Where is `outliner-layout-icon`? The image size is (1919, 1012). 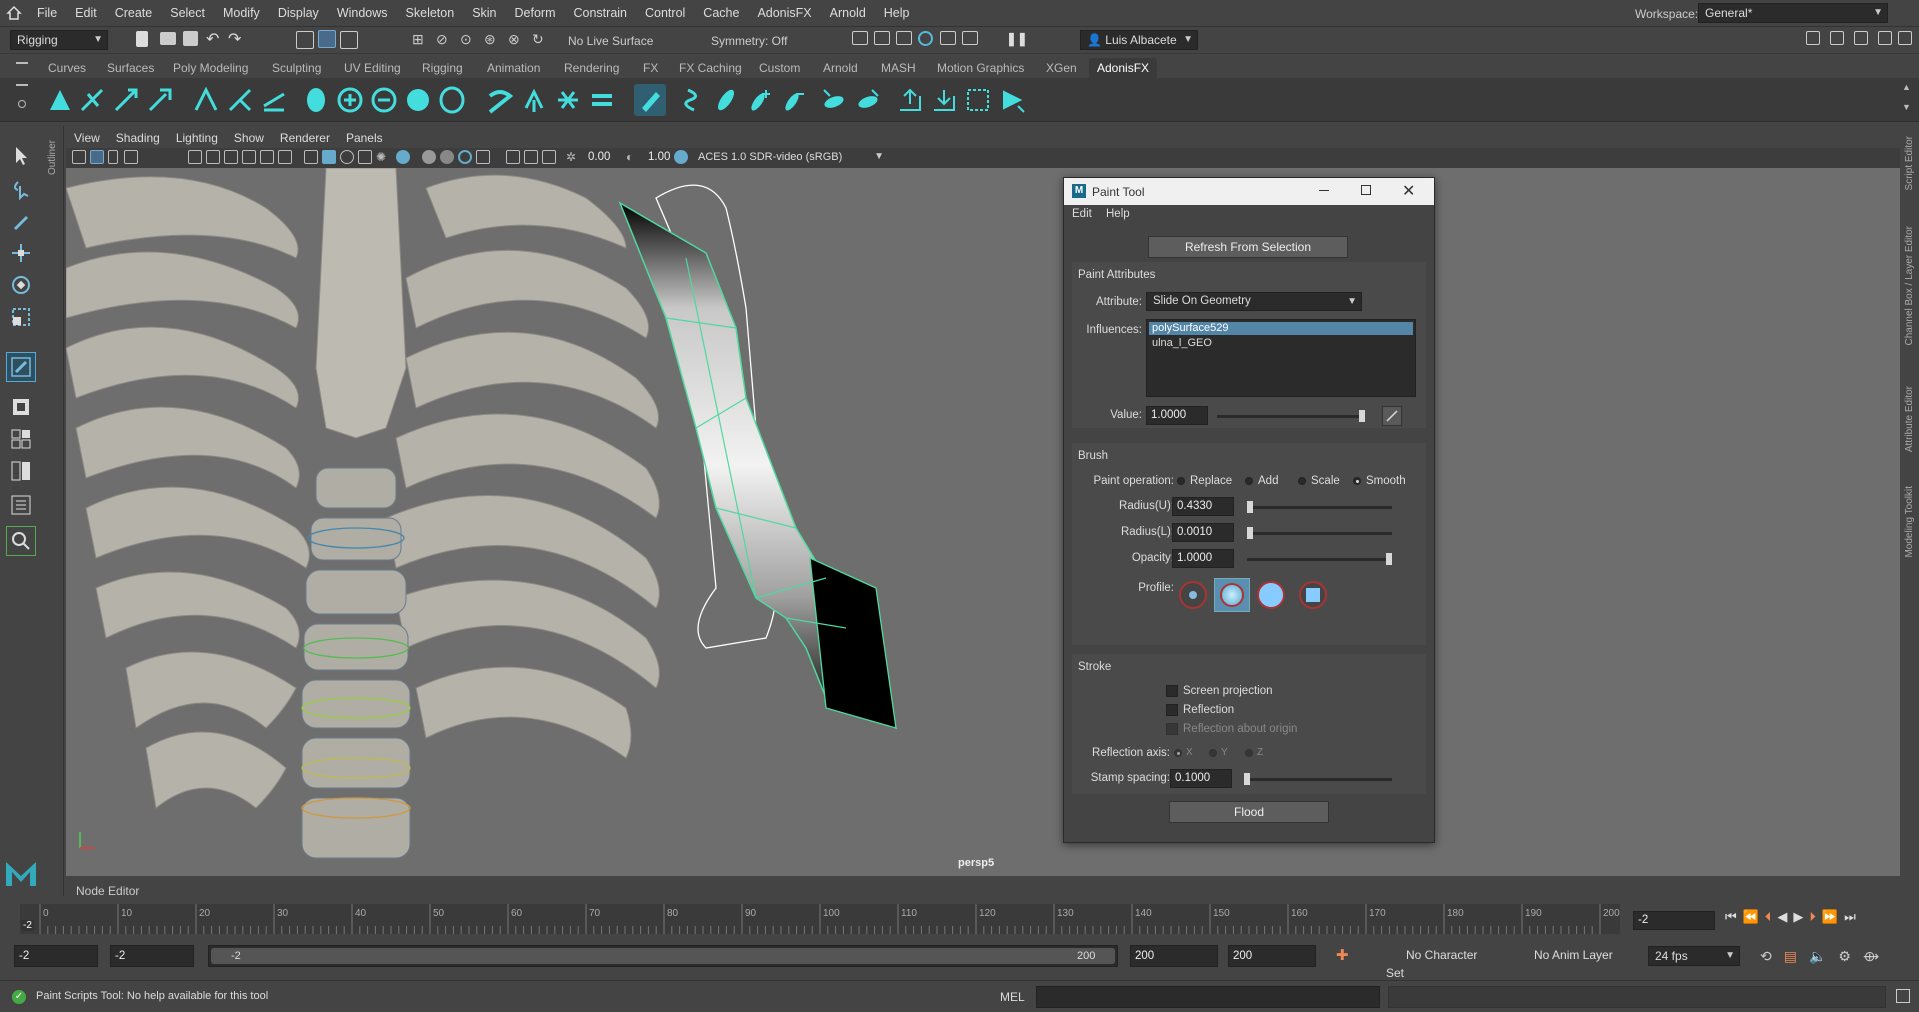 outliner-layout-icon is located at coordinates (21, 505).